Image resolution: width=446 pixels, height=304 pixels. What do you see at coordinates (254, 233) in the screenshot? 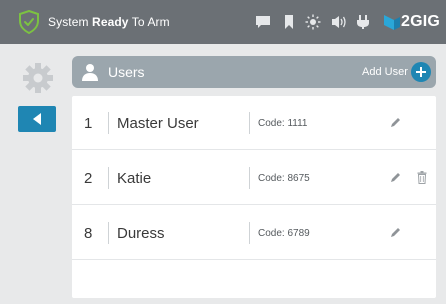
I see `user-row: 8 Duress Code: 6789` at bounding box center [254, 233].